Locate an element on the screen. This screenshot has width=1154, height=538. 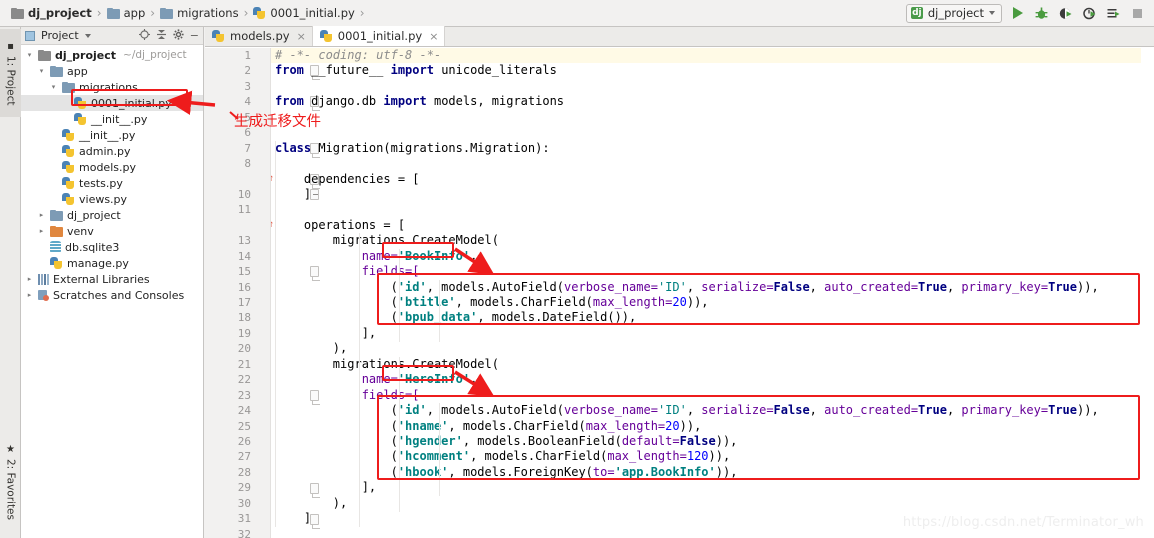
tree-item-dj-project: ▾ dj_project ~/dj_project is located at coordinates (112, 55).